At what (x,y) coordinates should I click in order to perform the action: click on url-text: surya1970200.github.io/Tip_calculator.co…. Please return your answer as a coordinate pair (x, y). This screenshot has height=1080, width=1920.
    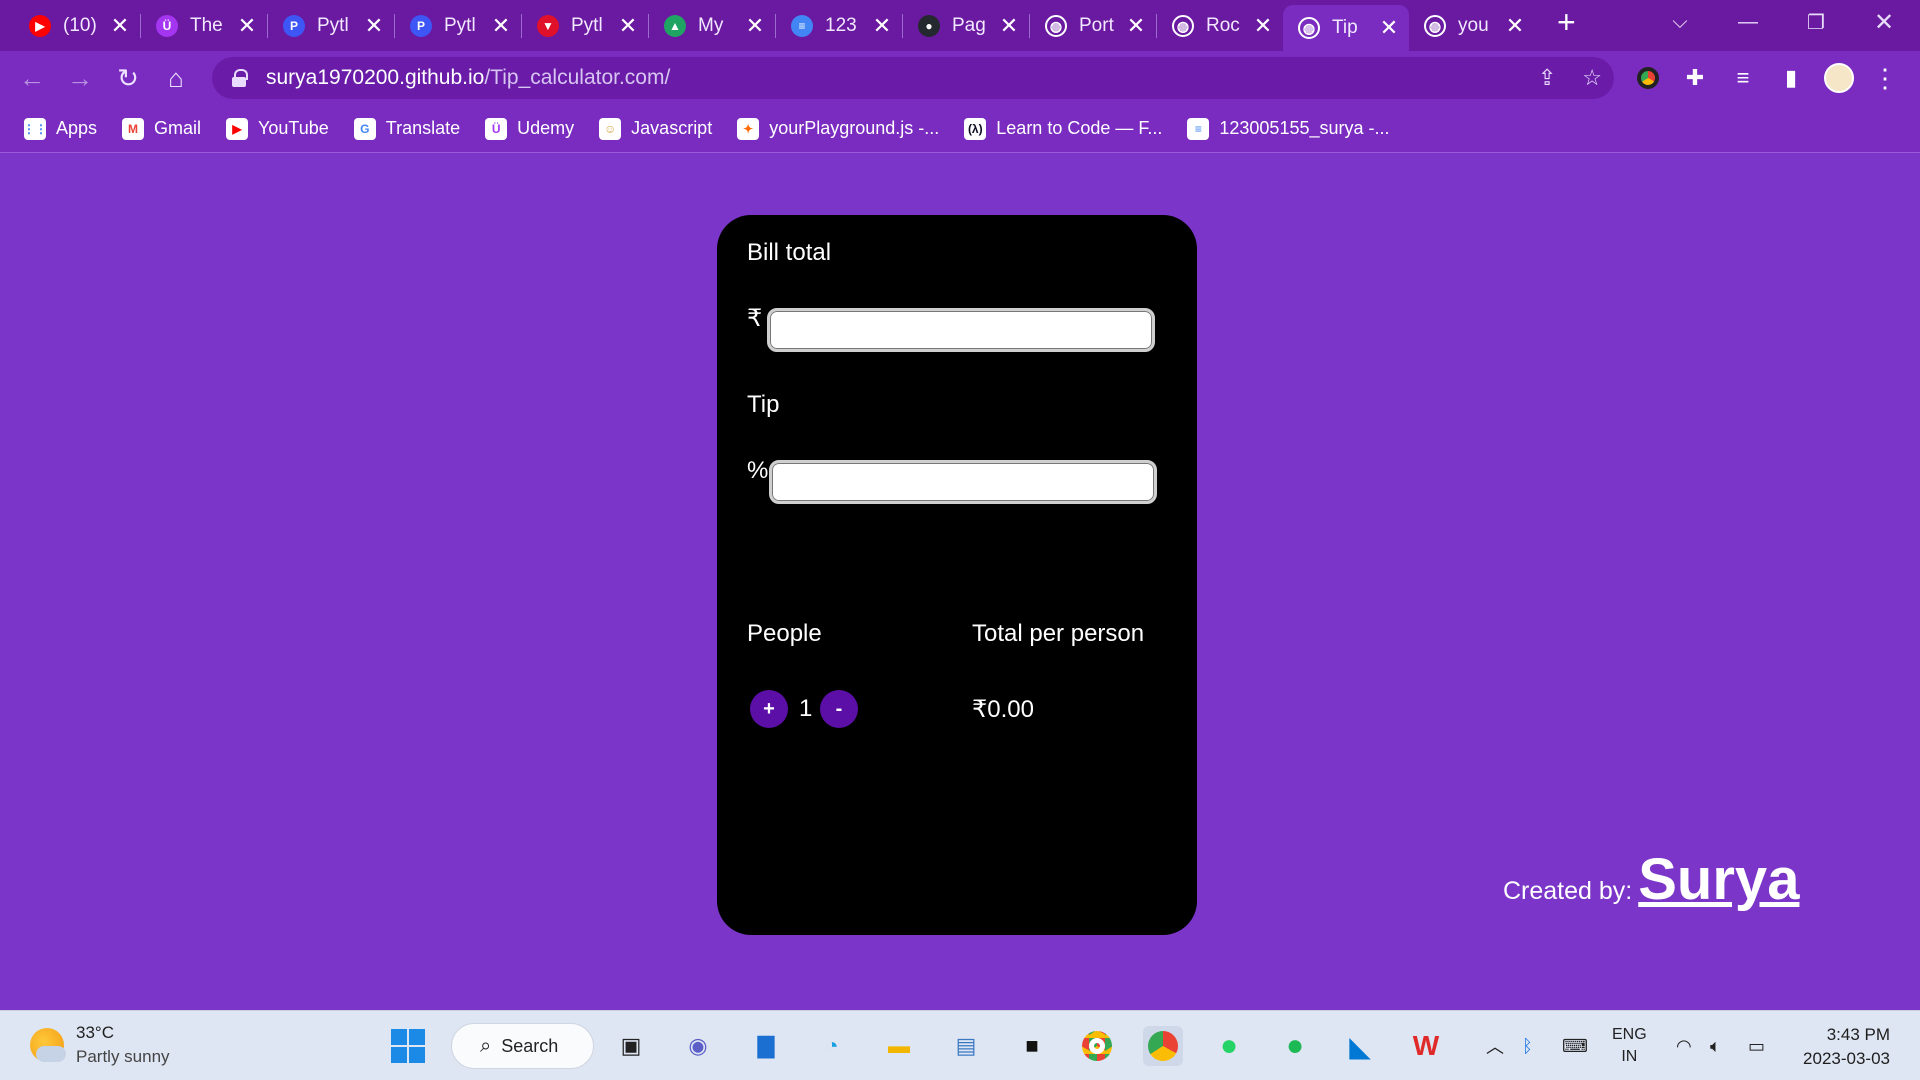
    Looking at the image, I should click on (468, 78).